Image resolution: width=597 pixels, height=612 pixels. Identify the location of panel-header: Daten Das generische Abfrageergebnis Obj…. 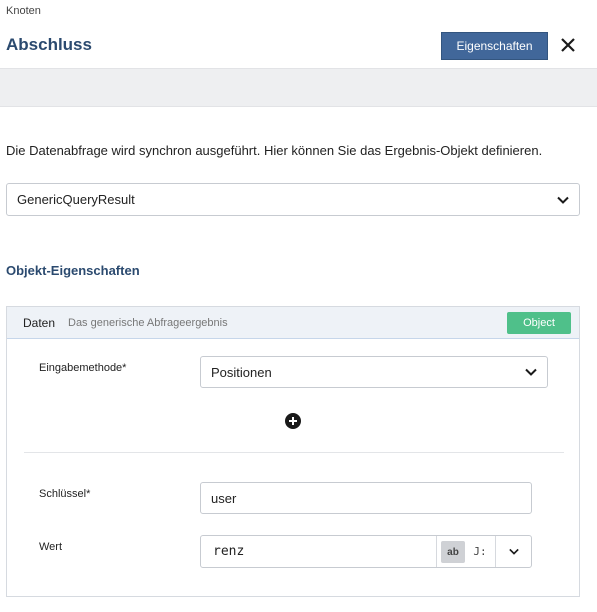
(293, 323).